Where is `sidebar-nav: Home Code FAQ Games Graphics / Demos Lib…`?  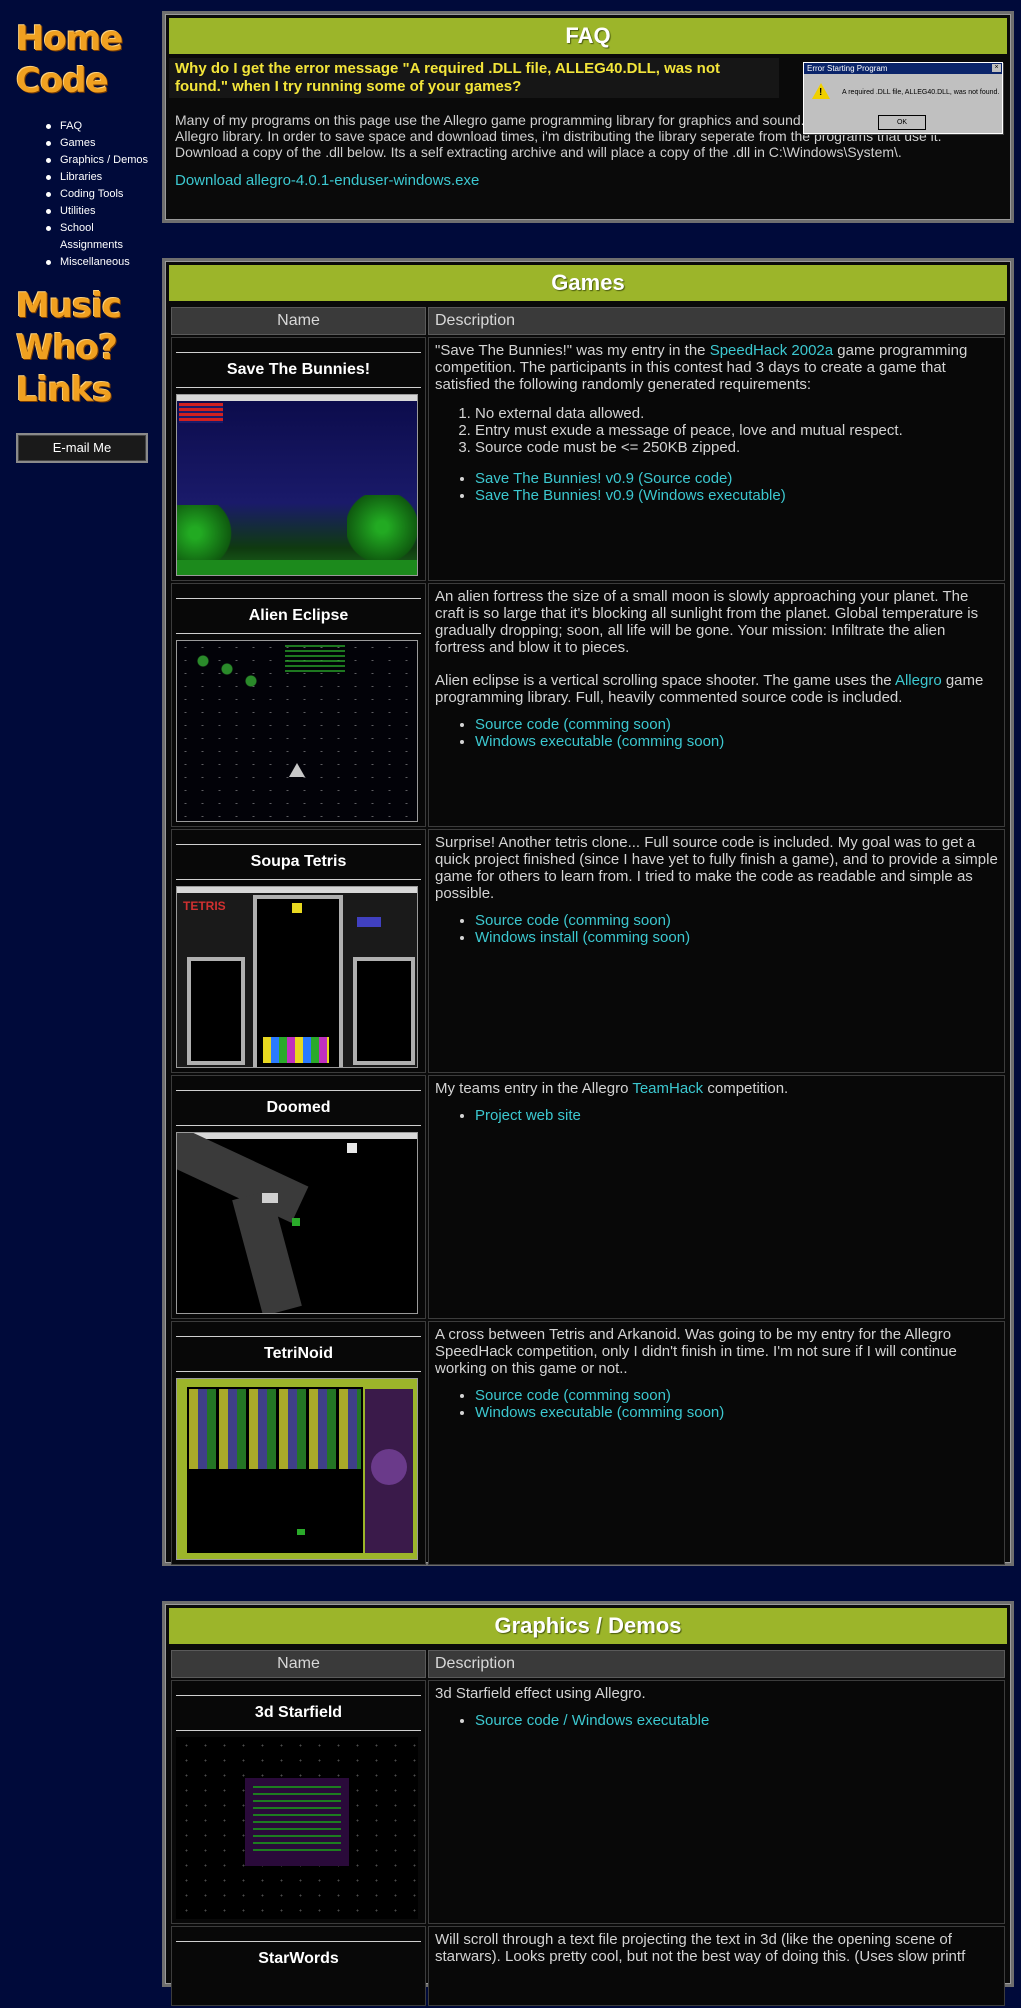 sidebar-nav: Home Code FAQ Games Graphics / Demos Lib… is located at coordinates (86, 240).